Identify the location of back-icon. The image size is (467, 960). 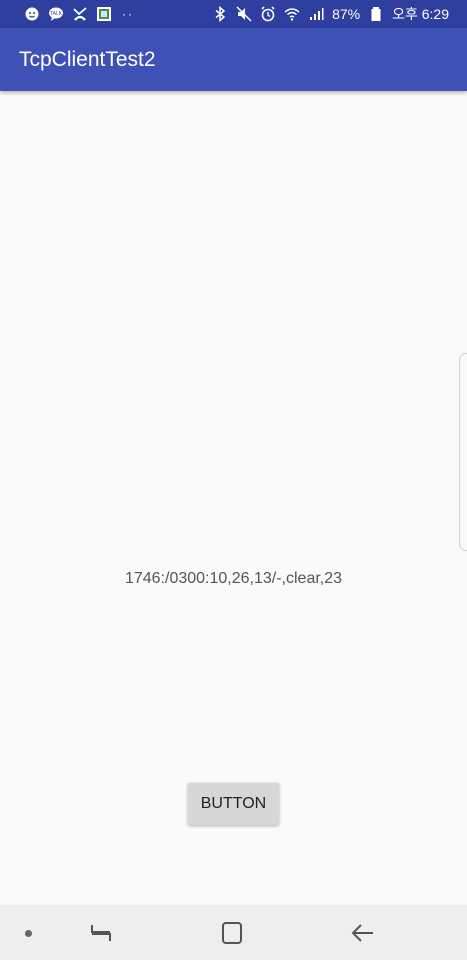
(363, 933).